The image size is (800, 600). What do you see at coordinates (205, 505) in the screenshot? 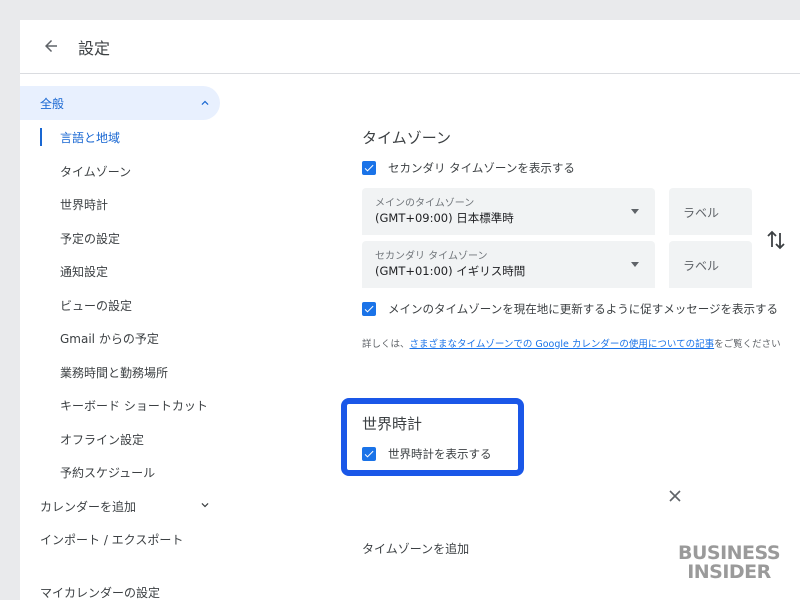
I see `chevron-down-icon` at bounding box center [205, 505].